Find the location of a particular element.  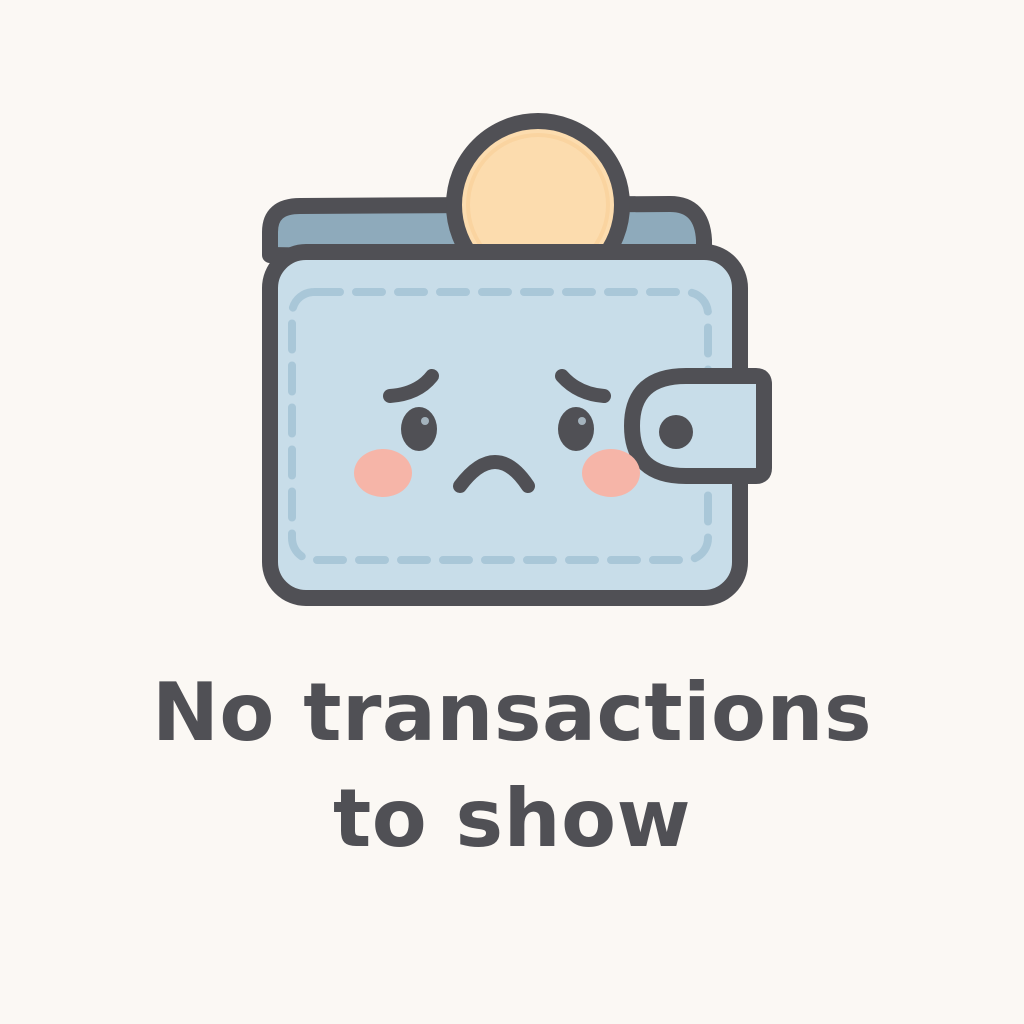

left-cheek is located at coordinates (383, 473).